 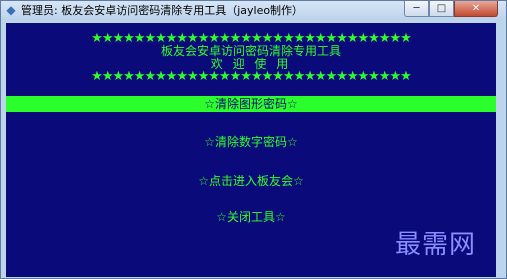 I want to click on window-title: 管理员: 板友会安卓访问密码清除专用工具（jayleo制作）, so click(x=162, y=10).